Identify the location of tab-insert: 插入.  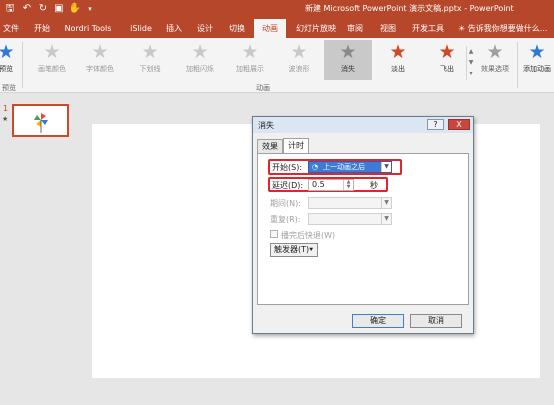
(174, 28).